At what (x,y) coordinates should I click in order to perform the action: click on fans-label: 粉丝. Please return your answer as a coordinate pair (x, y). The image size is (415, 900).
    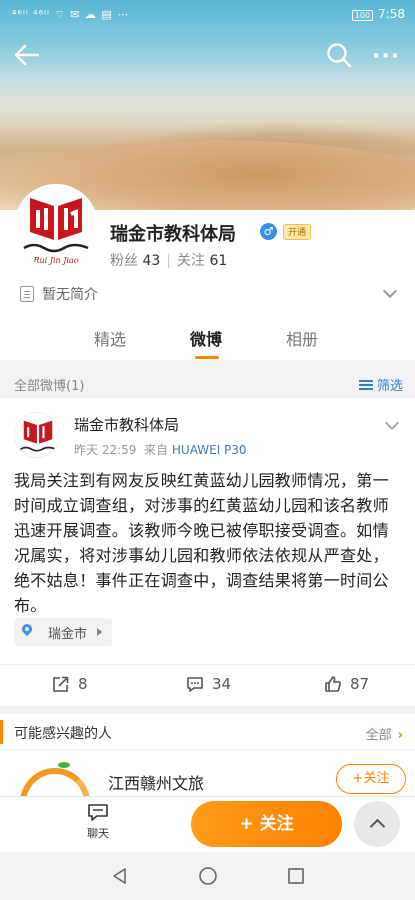
    Looking at the image, I should click on (124, 261).